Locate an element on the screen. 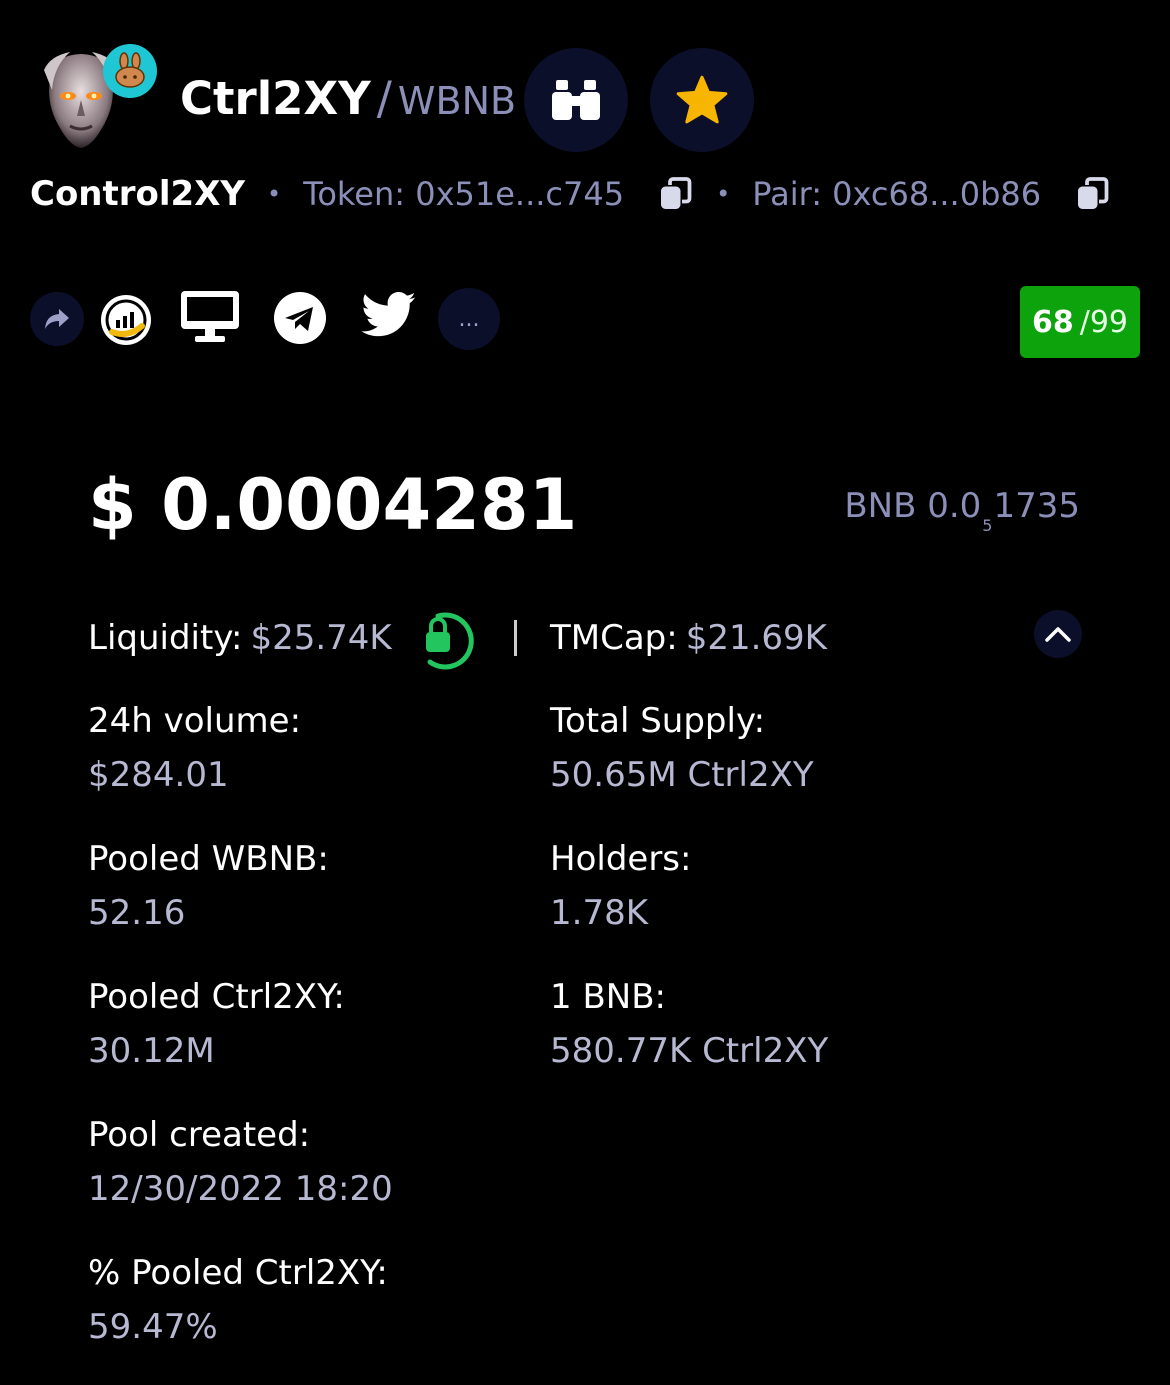 This screenshot has width=1170, height=1385. collapse-stats-button is located at coordinates (1058, 634).